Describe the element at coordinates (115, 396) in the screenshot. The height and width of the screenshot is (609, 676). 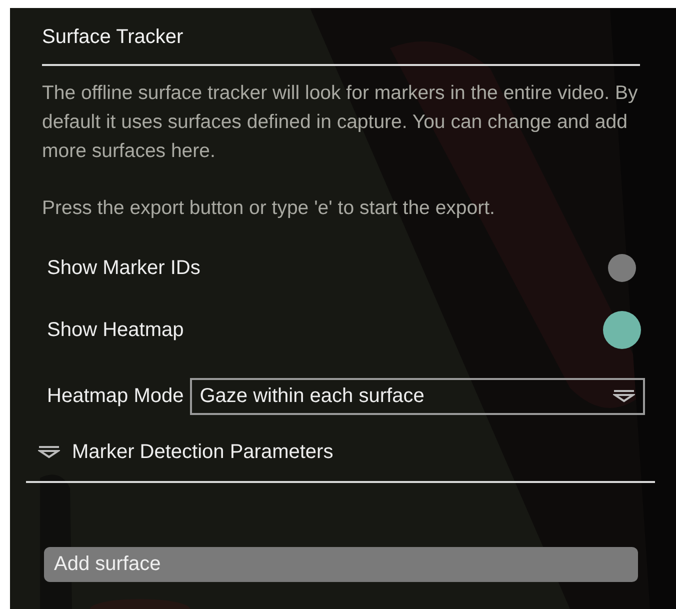
I see `dropdown-label: Heatmap Mode` at that location.